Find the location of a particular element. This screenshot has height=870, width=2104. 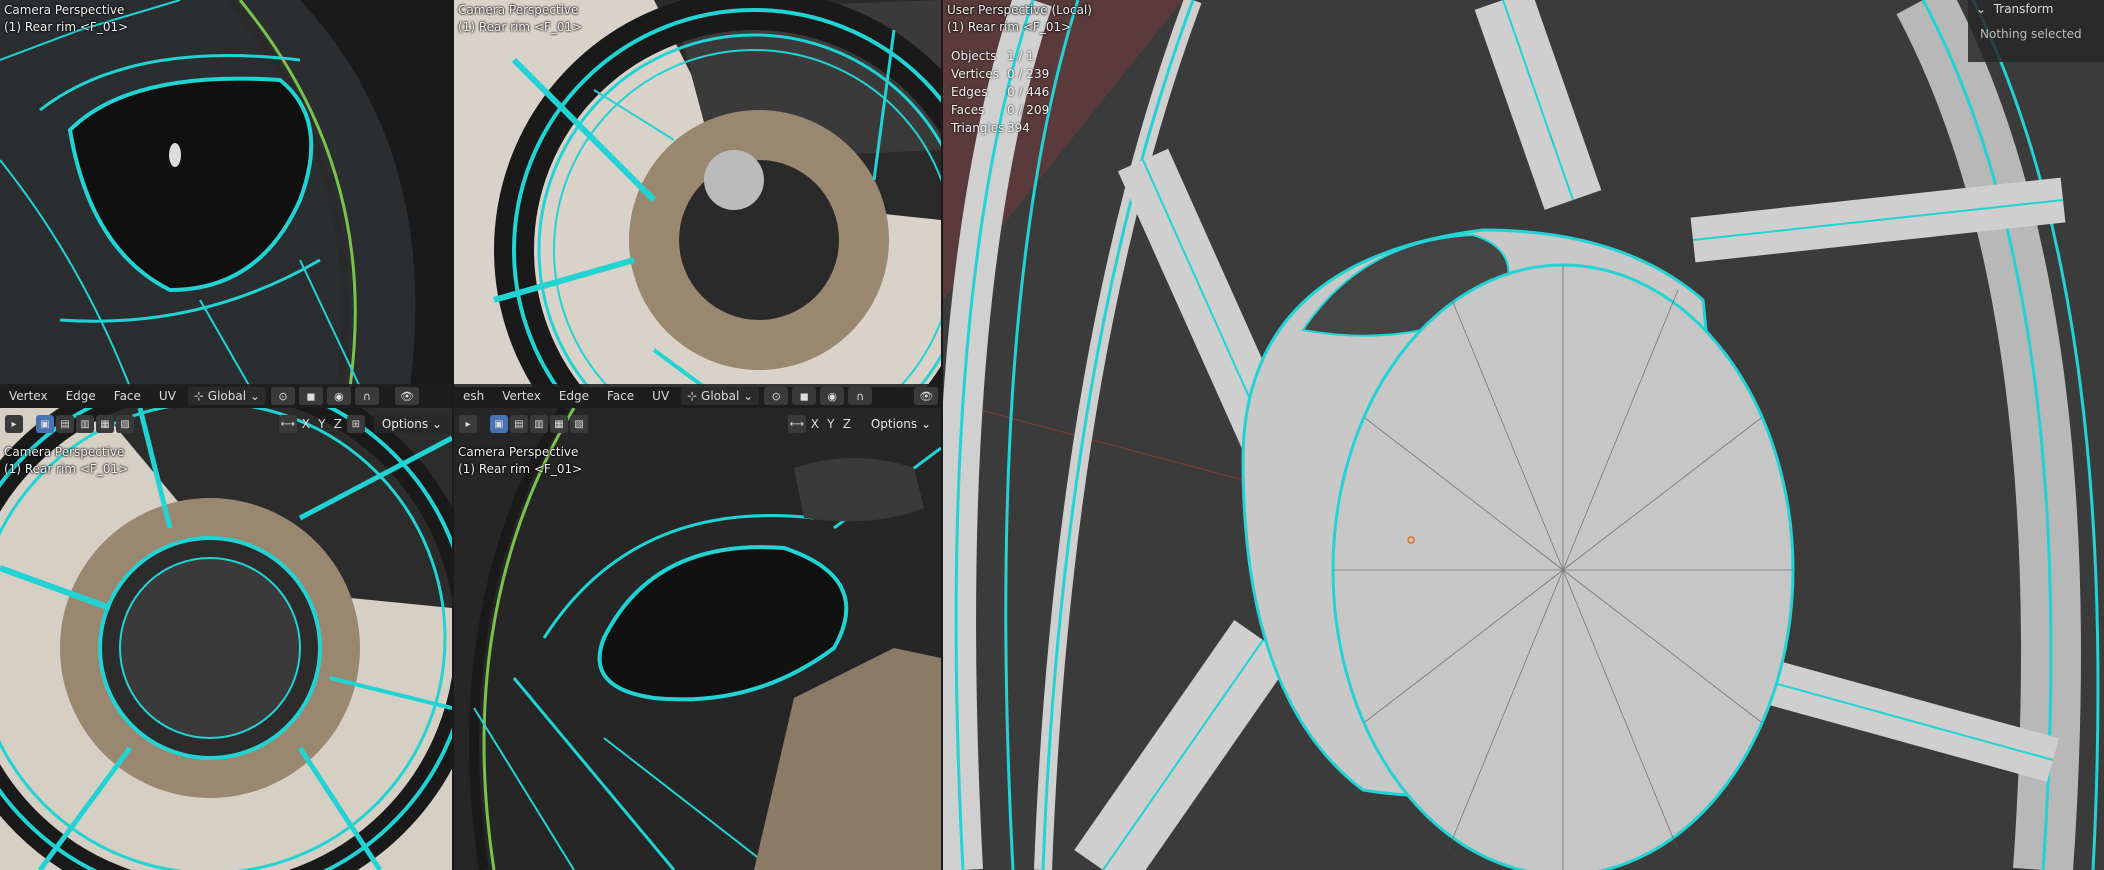

stat-label: Faces is located at coordinates (968, 110).